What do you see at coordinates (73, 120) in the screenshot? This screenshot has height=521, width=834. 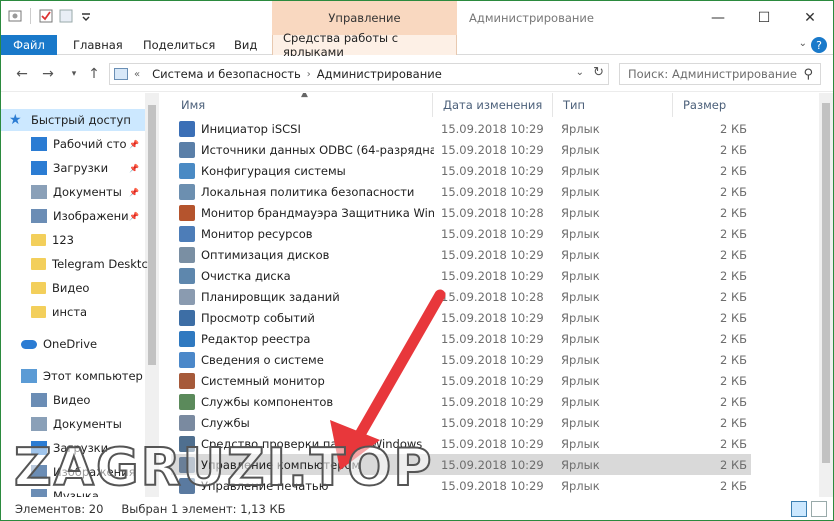 I see `nav-item: ★ Быстрый доступ` at bounding box center [73, 120].